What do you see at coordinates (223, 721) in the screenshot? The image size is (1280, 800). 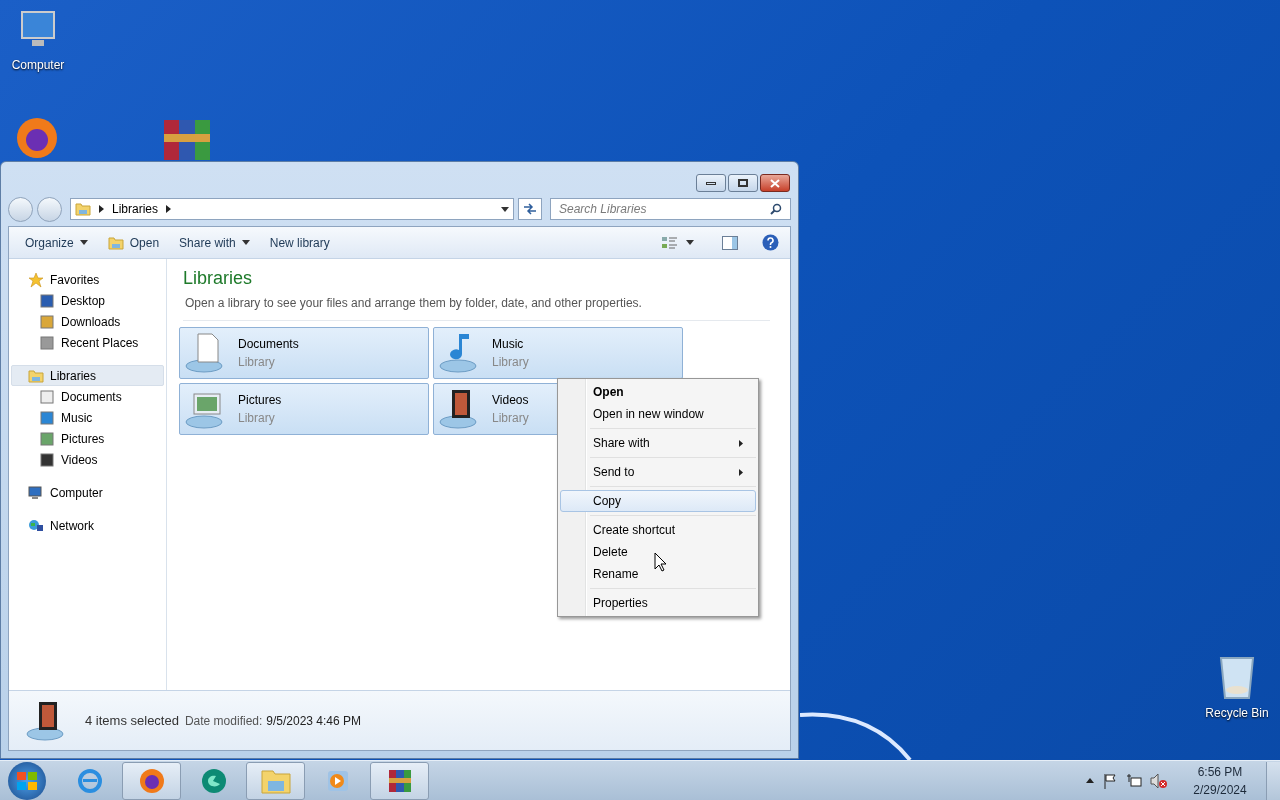 I see `date-modified-label: Date modified:` at bounding box center [223, 721].